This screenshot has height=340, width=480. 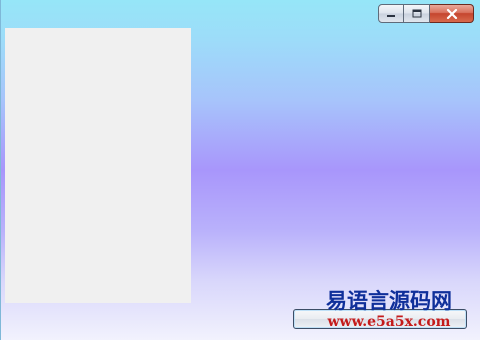 I want to click on close-icon, so click(x=451, y=13).